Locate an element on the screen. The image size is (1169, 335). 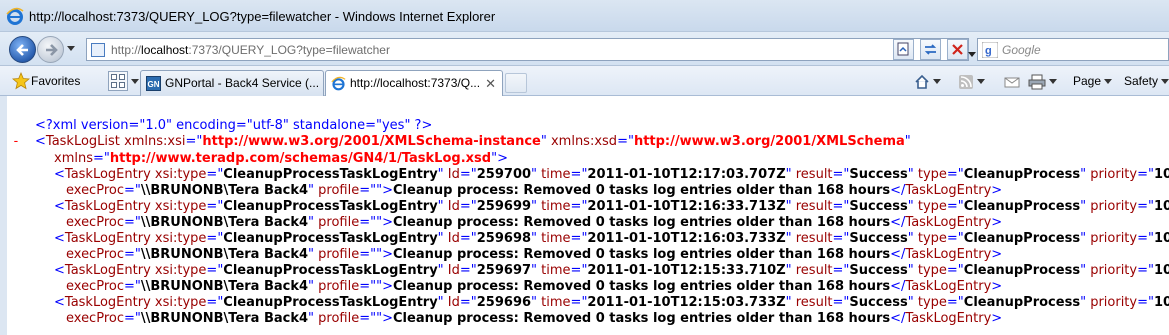
attr-value: 2011-01-10T12:17:03.707Z is located at coordinates (686, 174).